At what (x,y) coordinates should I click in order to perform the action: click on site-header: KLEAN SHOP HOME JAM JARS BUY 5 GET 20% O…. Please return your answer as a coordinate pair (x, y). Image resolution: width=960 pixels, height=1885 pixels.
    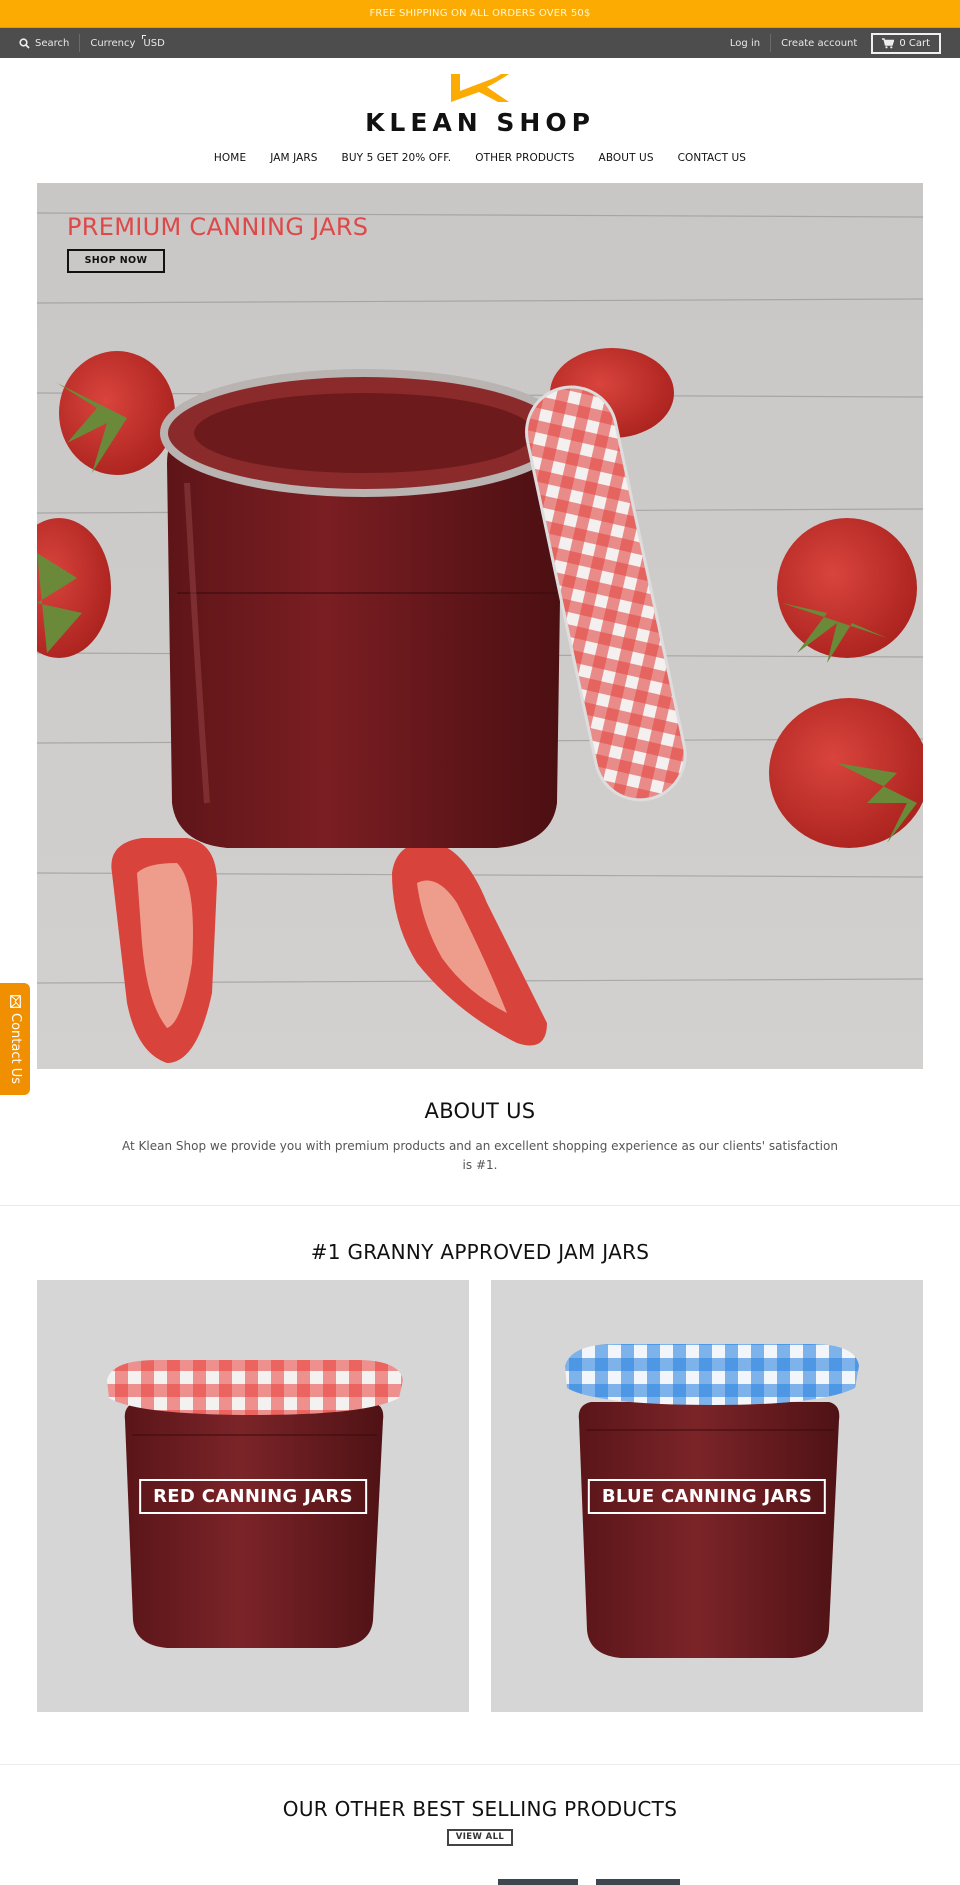
    Looking at the image, I should click on (480, 113).